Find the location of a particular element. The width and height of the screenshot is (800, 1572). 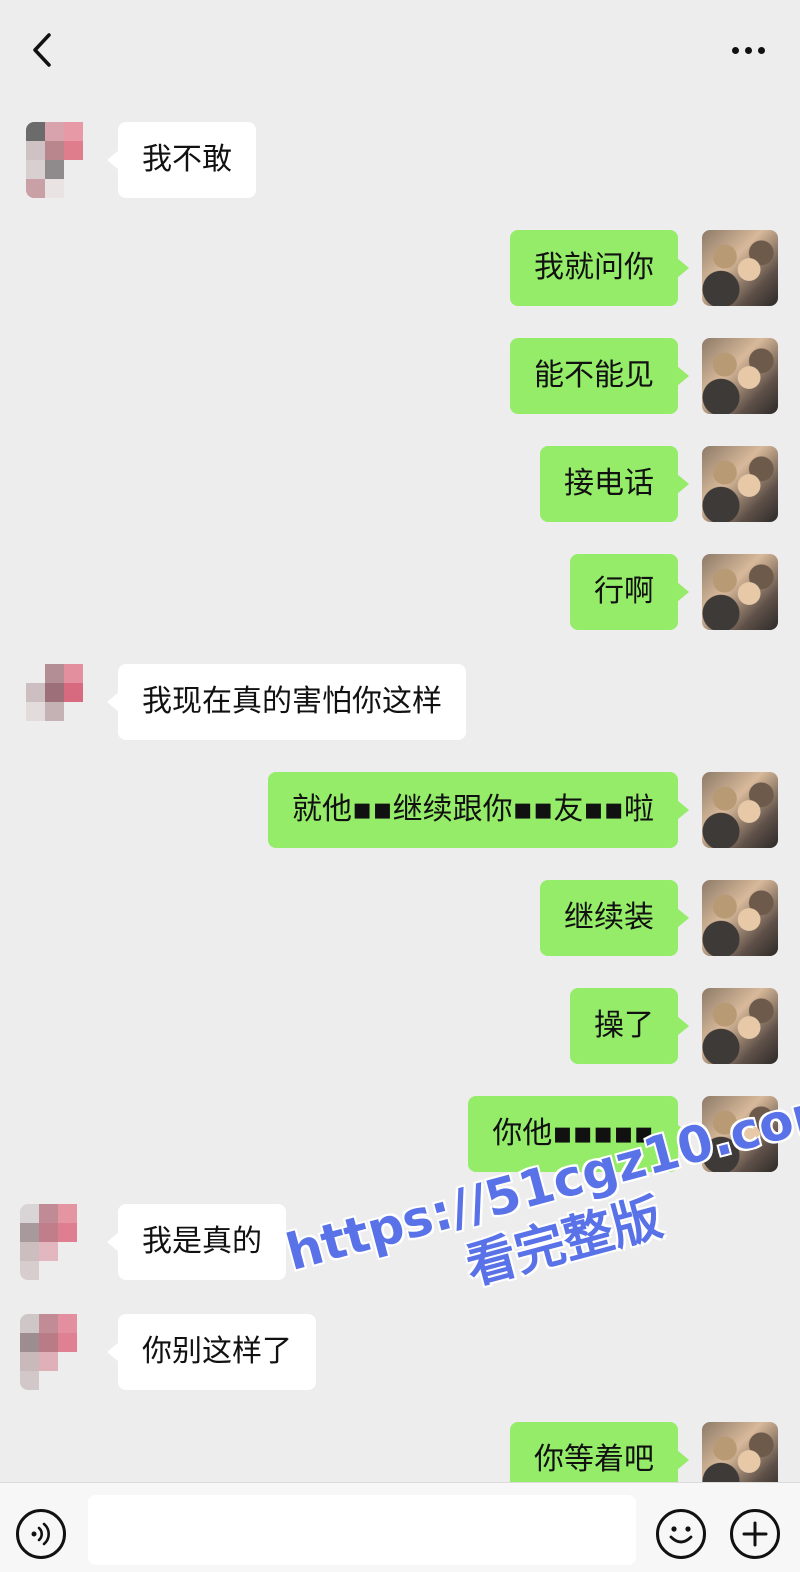

plus-button is located at coordinates (755, 1534).